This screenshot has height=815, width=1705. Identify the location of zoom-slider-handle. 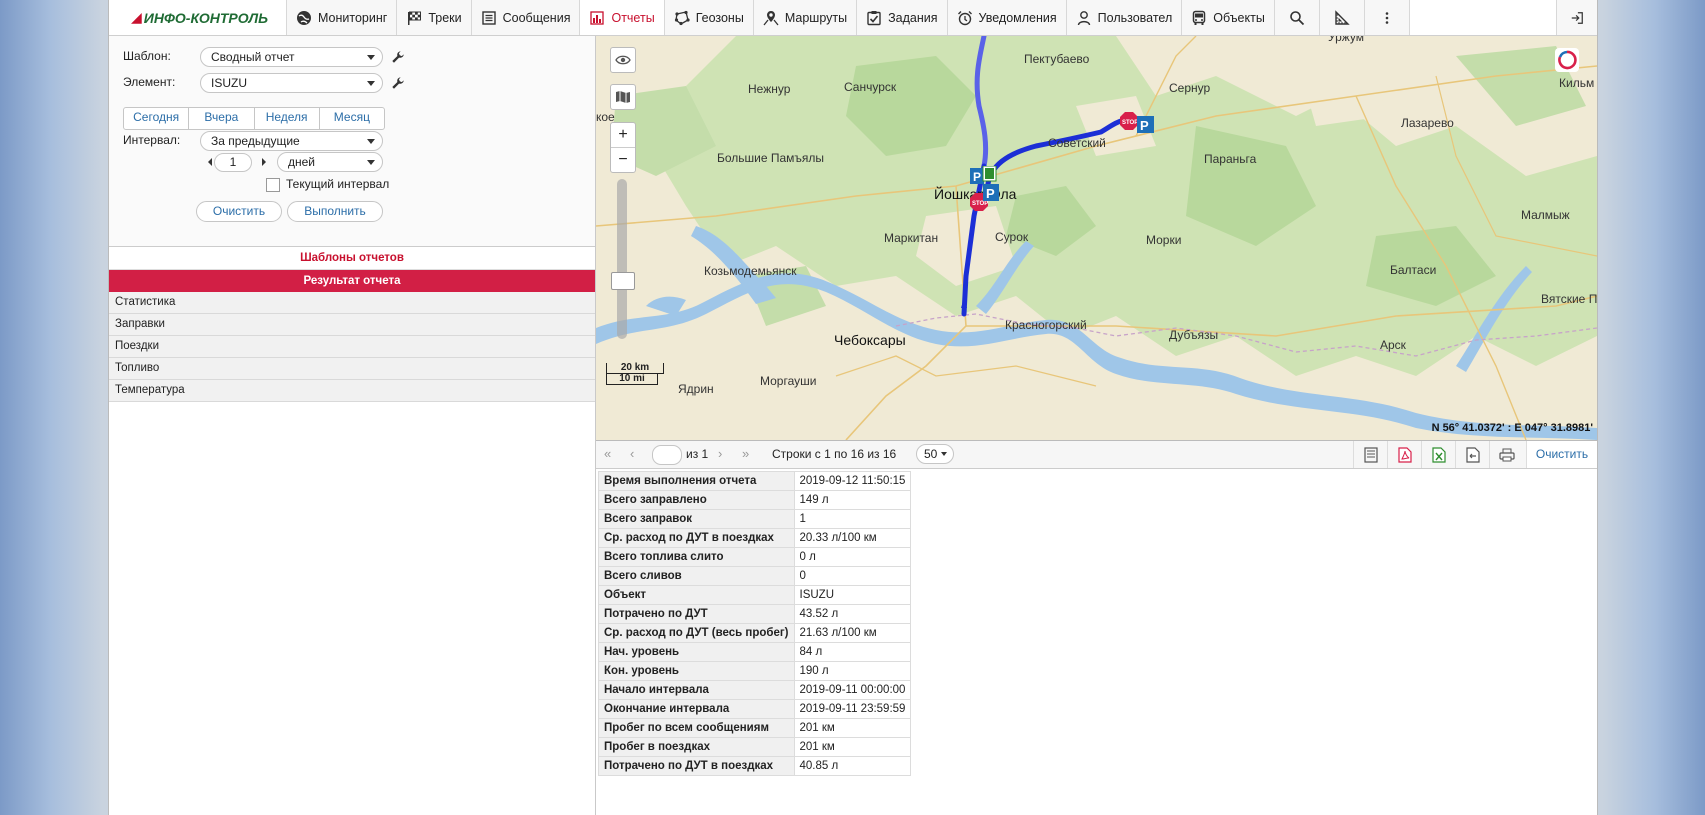
(623, 281).